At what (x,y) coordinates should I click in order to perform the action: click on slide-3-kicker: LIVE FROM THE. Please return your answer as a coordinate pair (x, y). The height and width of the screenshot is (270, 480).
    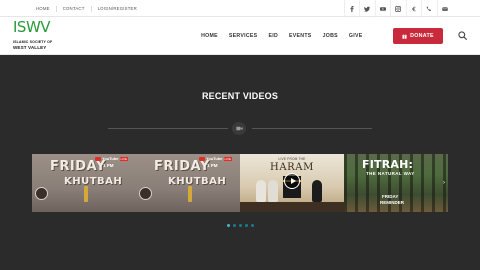
    Looking at the image, I should click on (292, 159).